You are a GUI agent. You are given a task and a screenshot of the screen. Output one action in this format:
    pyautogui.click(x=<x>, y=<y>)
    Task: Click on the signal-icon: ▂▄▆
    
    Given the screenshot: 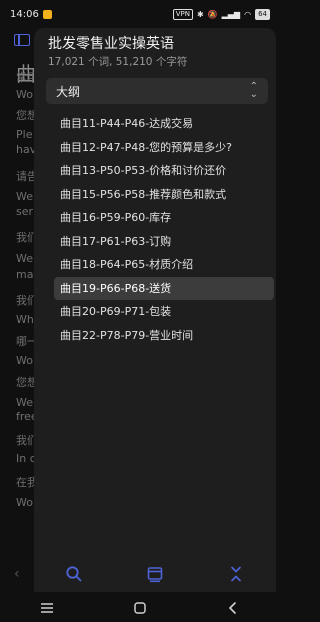 What is the action you would take?
    pyautogui.click(x=231, y=14)
    